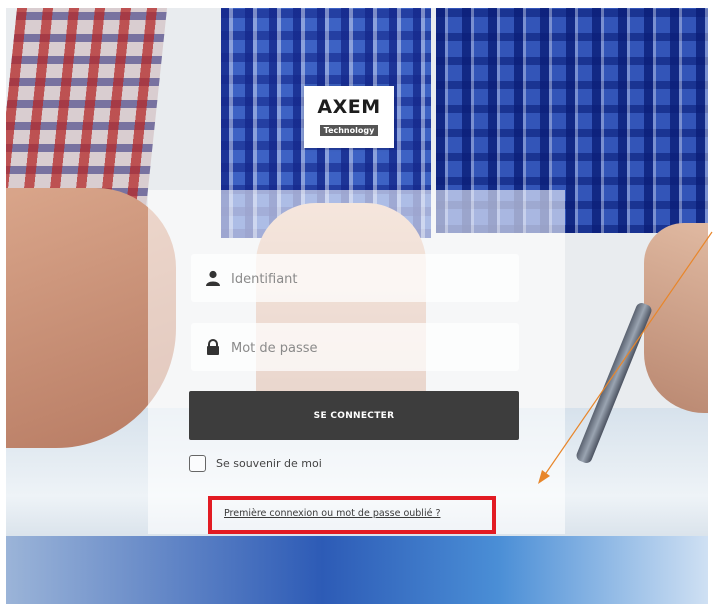 This screenshot has width=714, height=610. Describe the element at coordinates (625, 357) in the screenshot. I see `annotation-arrow` at that location.